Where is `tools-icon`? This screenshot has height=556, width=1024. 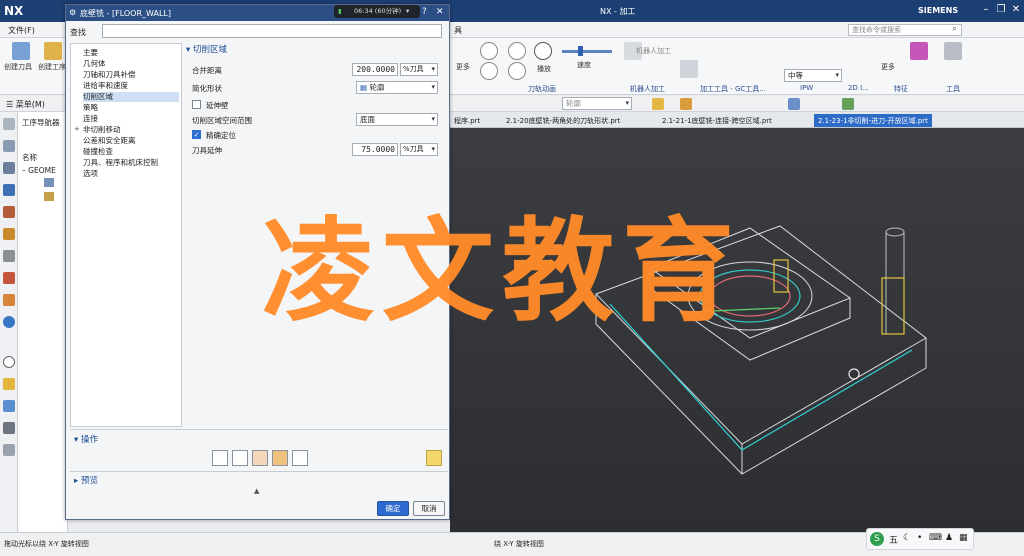 tools-icon is located at coordinates (953, 51).